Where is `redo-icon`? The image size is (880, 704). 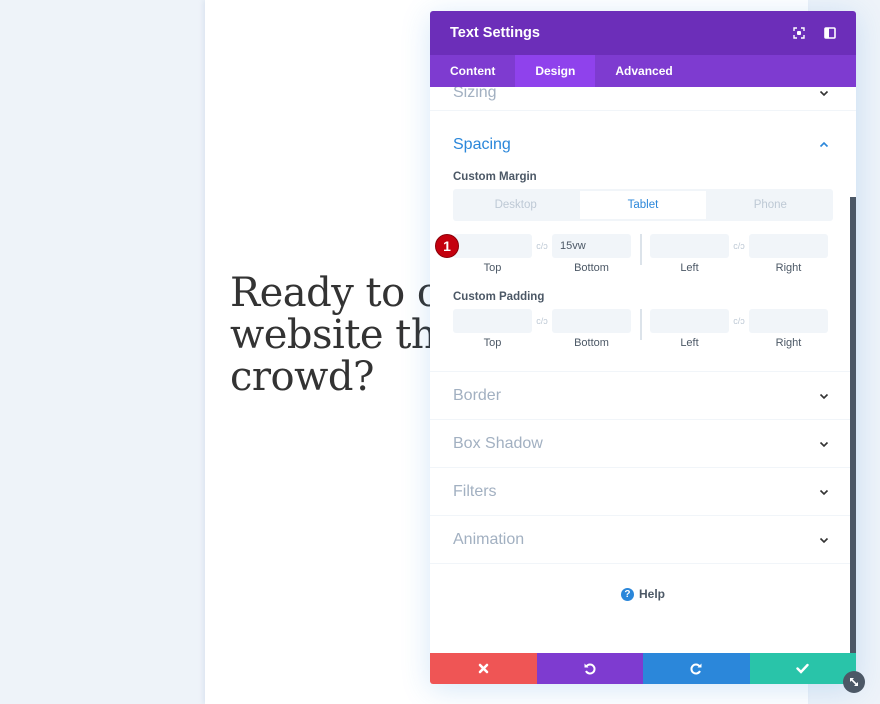
redo-icon is located at coordinates (696, 669).